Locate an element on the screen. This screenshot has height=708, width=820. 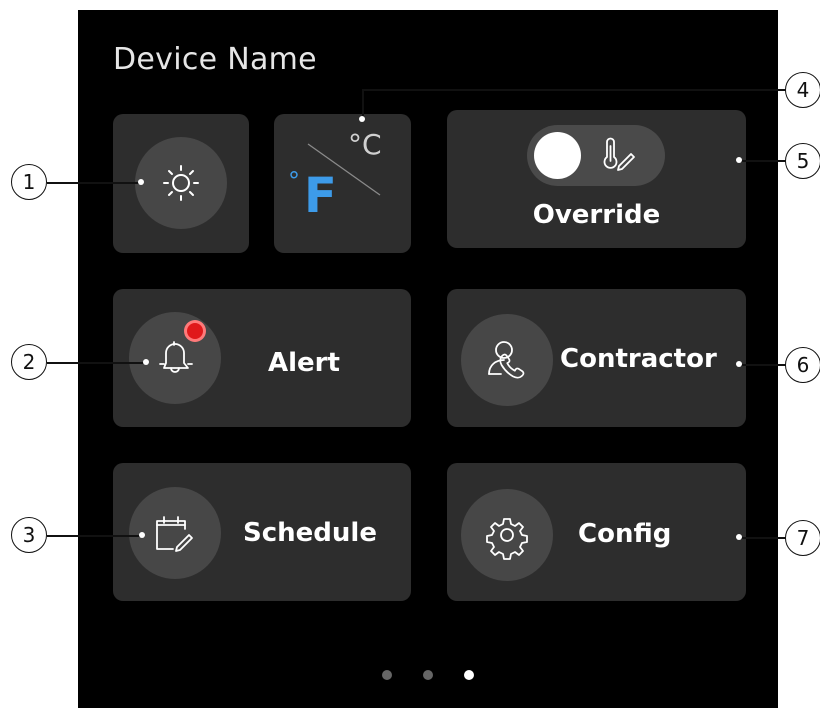
override-tile: Override is located at coordinates (596, 179).